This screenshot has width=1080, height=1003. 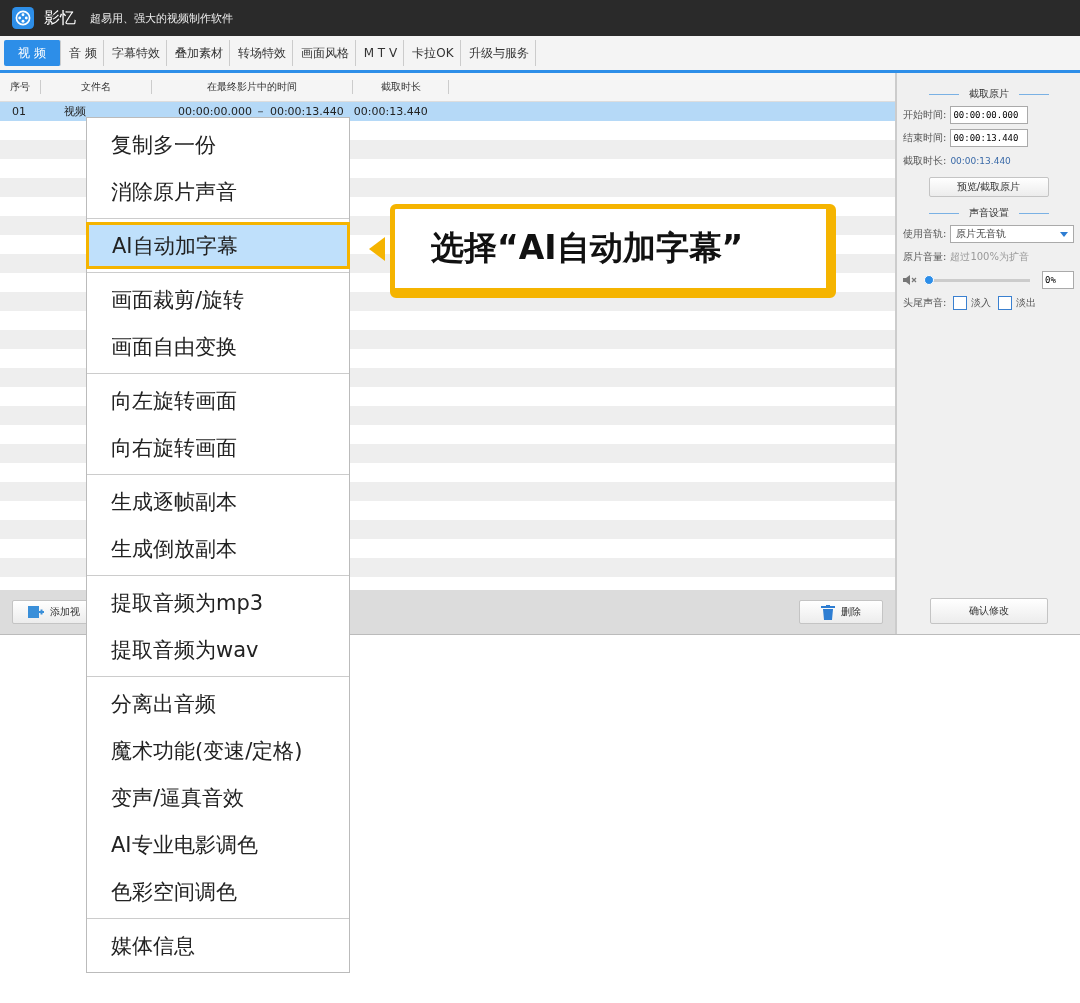 I want to click on table-row: 01 视频 00:00:00.000 － 00:00:13.440 00:00:13.440, so click(x=447, y=111).